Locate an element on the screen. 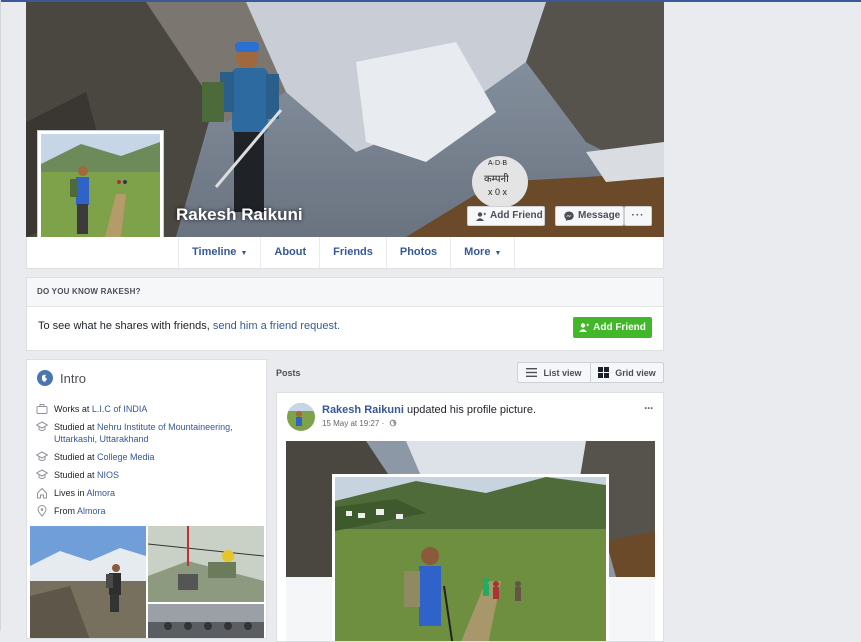 This screenshot has width=861, height=642. tab-photos: Photos is located at coordinates (417, 252).